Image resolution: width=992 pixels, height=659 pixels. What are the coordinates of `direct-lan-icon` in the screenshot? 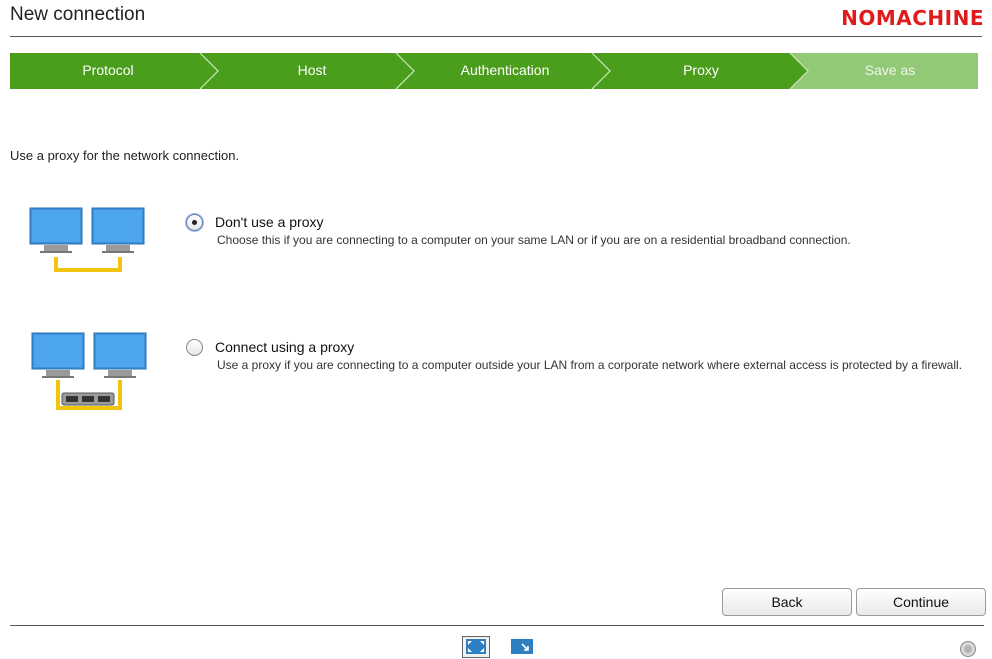 It's located at (87, 239).